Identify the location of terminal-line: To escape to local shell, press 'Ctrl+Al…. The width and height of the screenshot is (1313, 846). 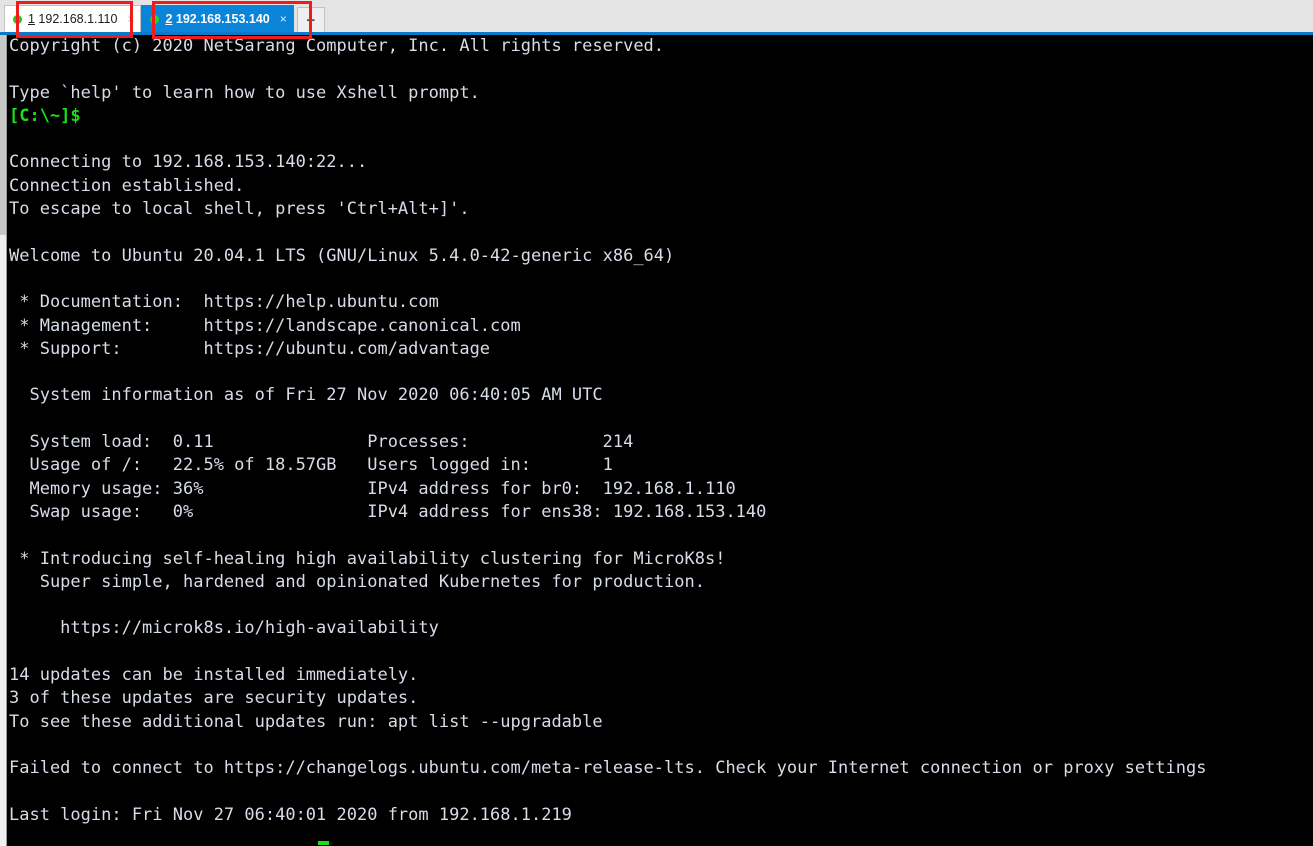
(239, 209).